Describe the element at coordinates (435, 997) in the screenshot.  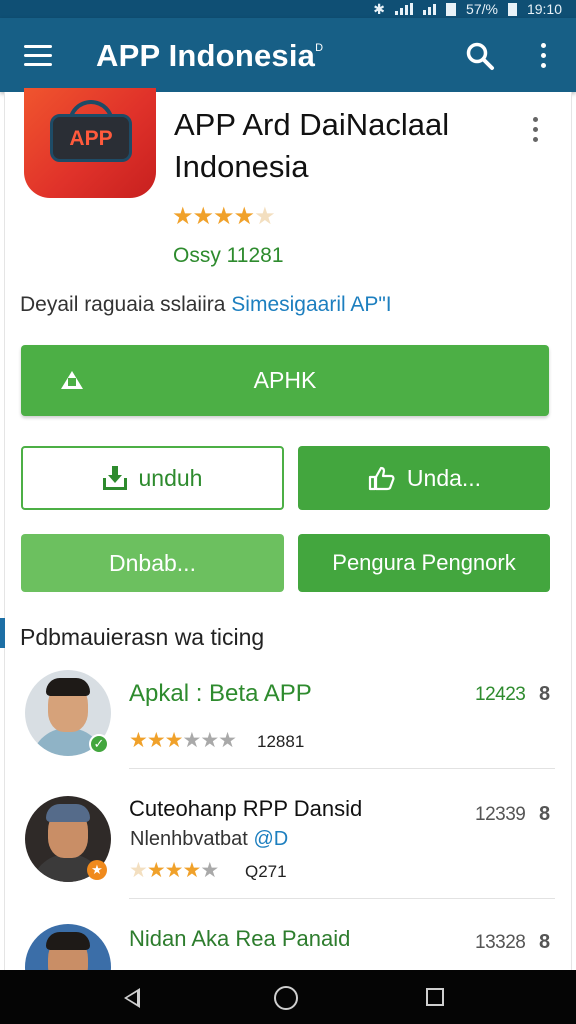
I see `recent-apps-icon` at that location.